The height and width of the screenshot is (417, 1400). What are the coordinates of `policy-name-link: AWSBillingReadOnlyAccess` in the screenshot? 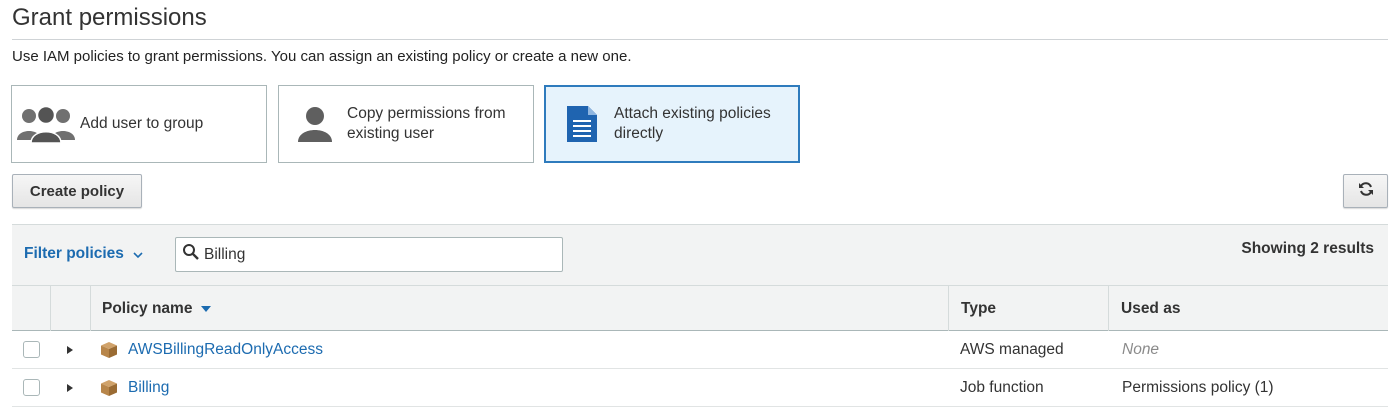 It's located at (225, 349).